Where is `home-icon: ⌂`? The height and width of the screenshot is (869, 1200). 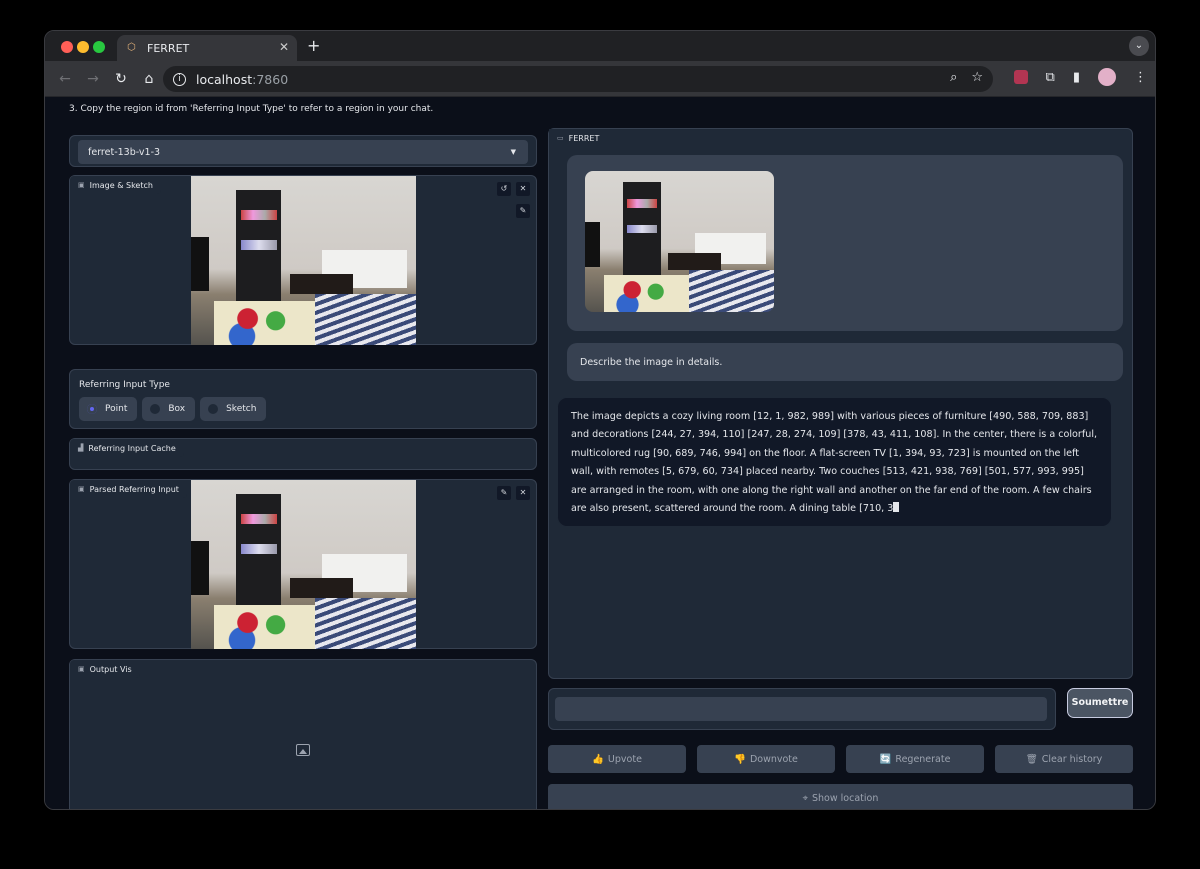
home-icon: ⌂ is located at coordinates (149, 79).